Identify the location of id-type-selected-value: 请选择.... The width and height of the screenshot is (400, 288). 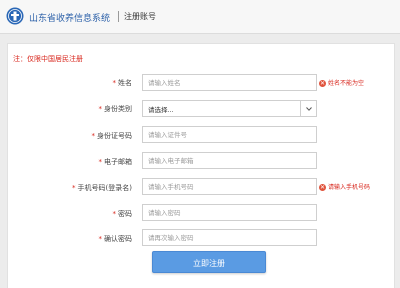
(161, 110).